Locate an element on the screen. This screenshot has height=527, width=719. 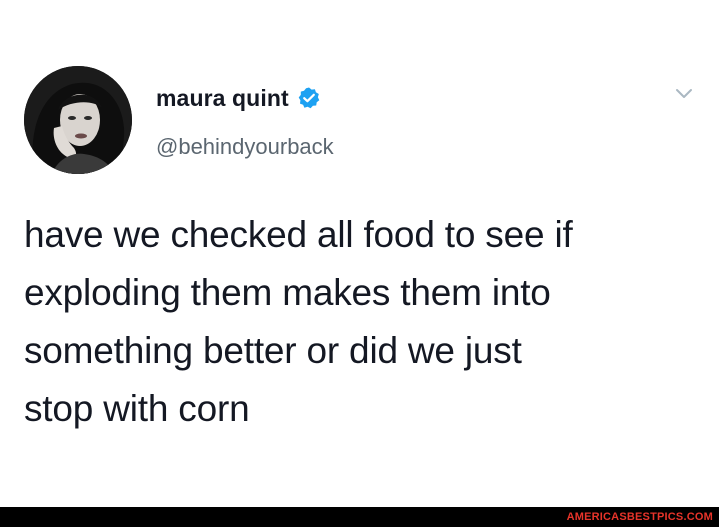
watermark-text: AMERICASBESTPICS.COM is located at coordinates (639, 517).